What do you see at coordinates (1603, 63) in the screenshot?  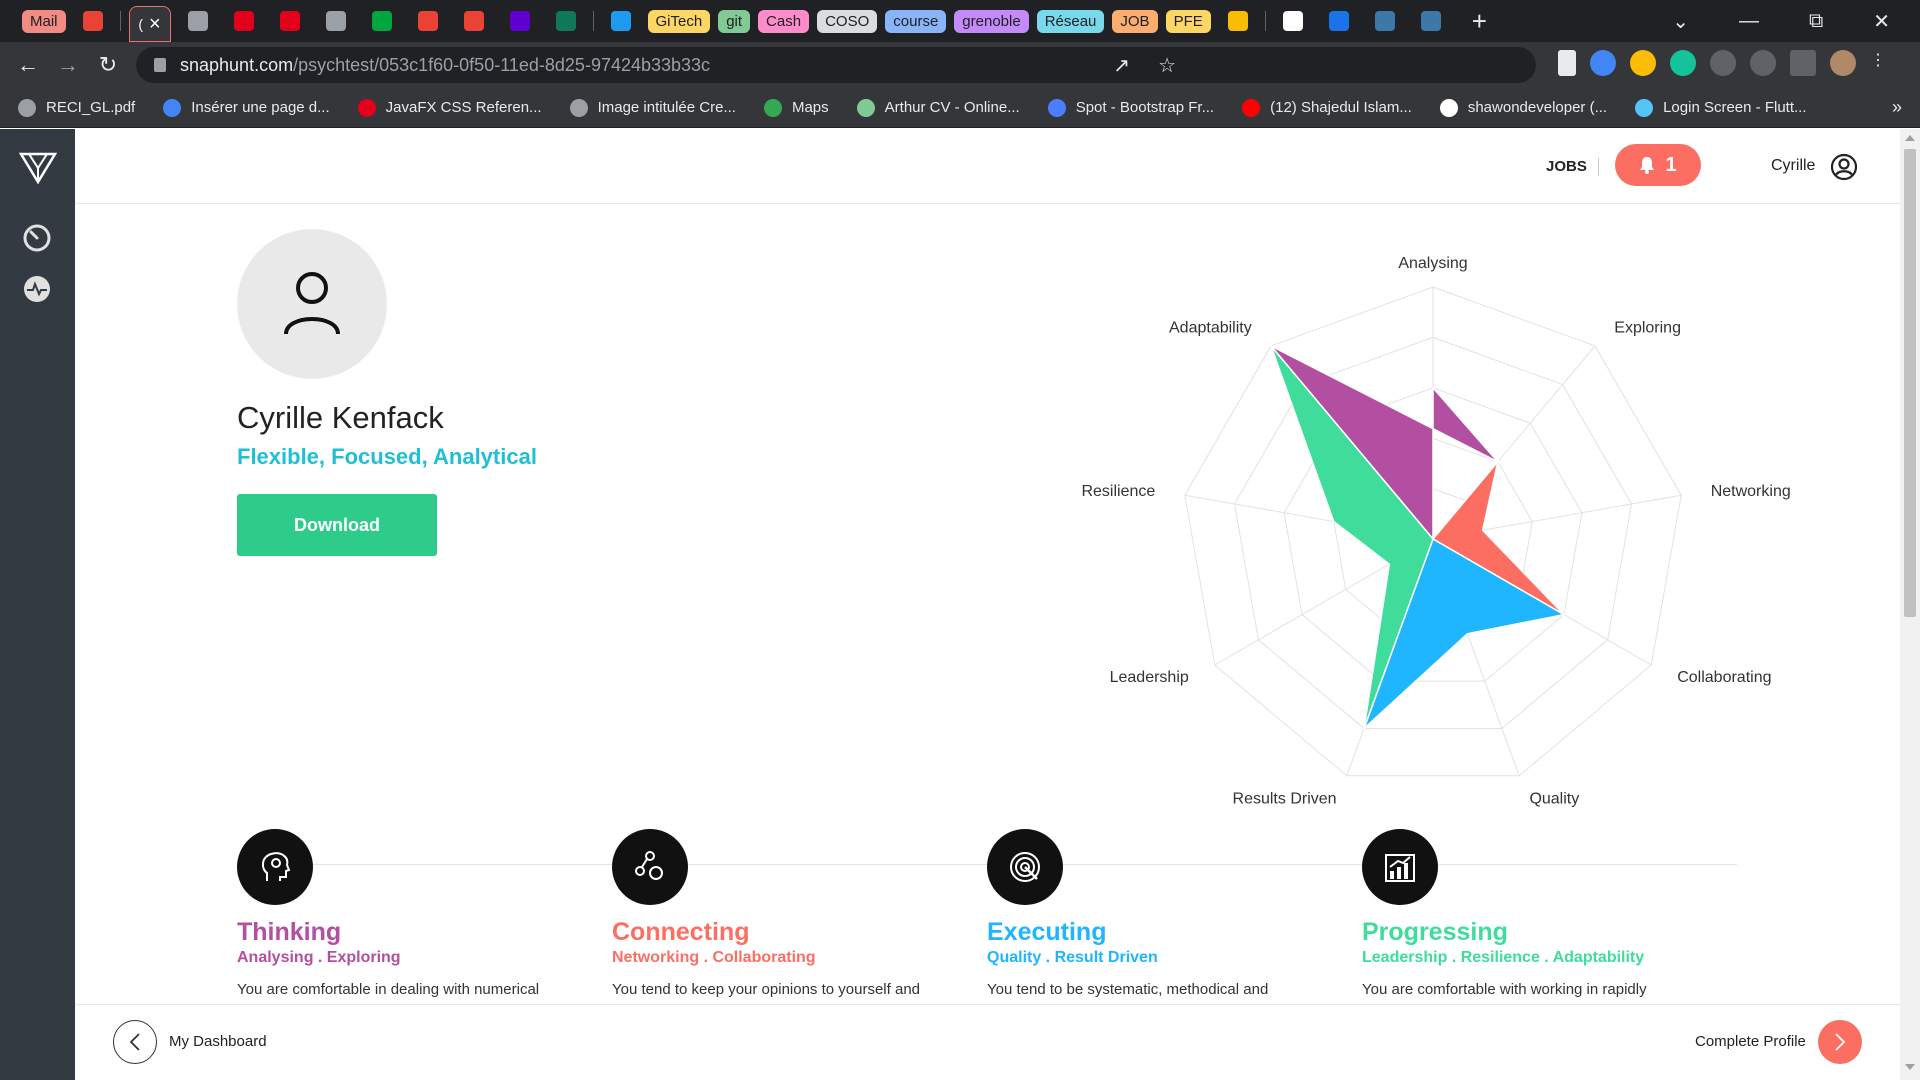 I see `shield-extension-icon` at bounding box center [1603, 63].